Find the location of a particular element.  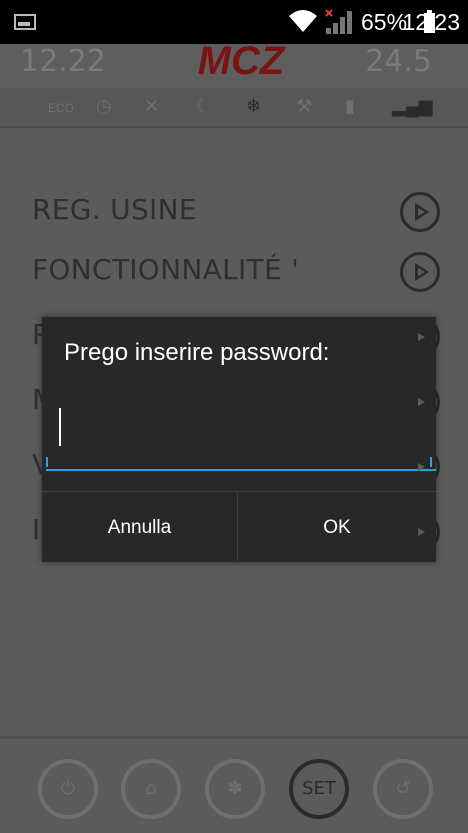

set-button: SET is located at coordinates (319, 789).